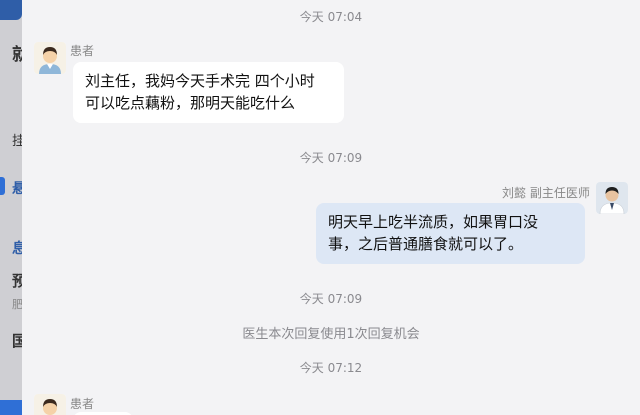 This screenshot has width=640, height=415. I want to click on doctor-avatar, so click(612, 198).